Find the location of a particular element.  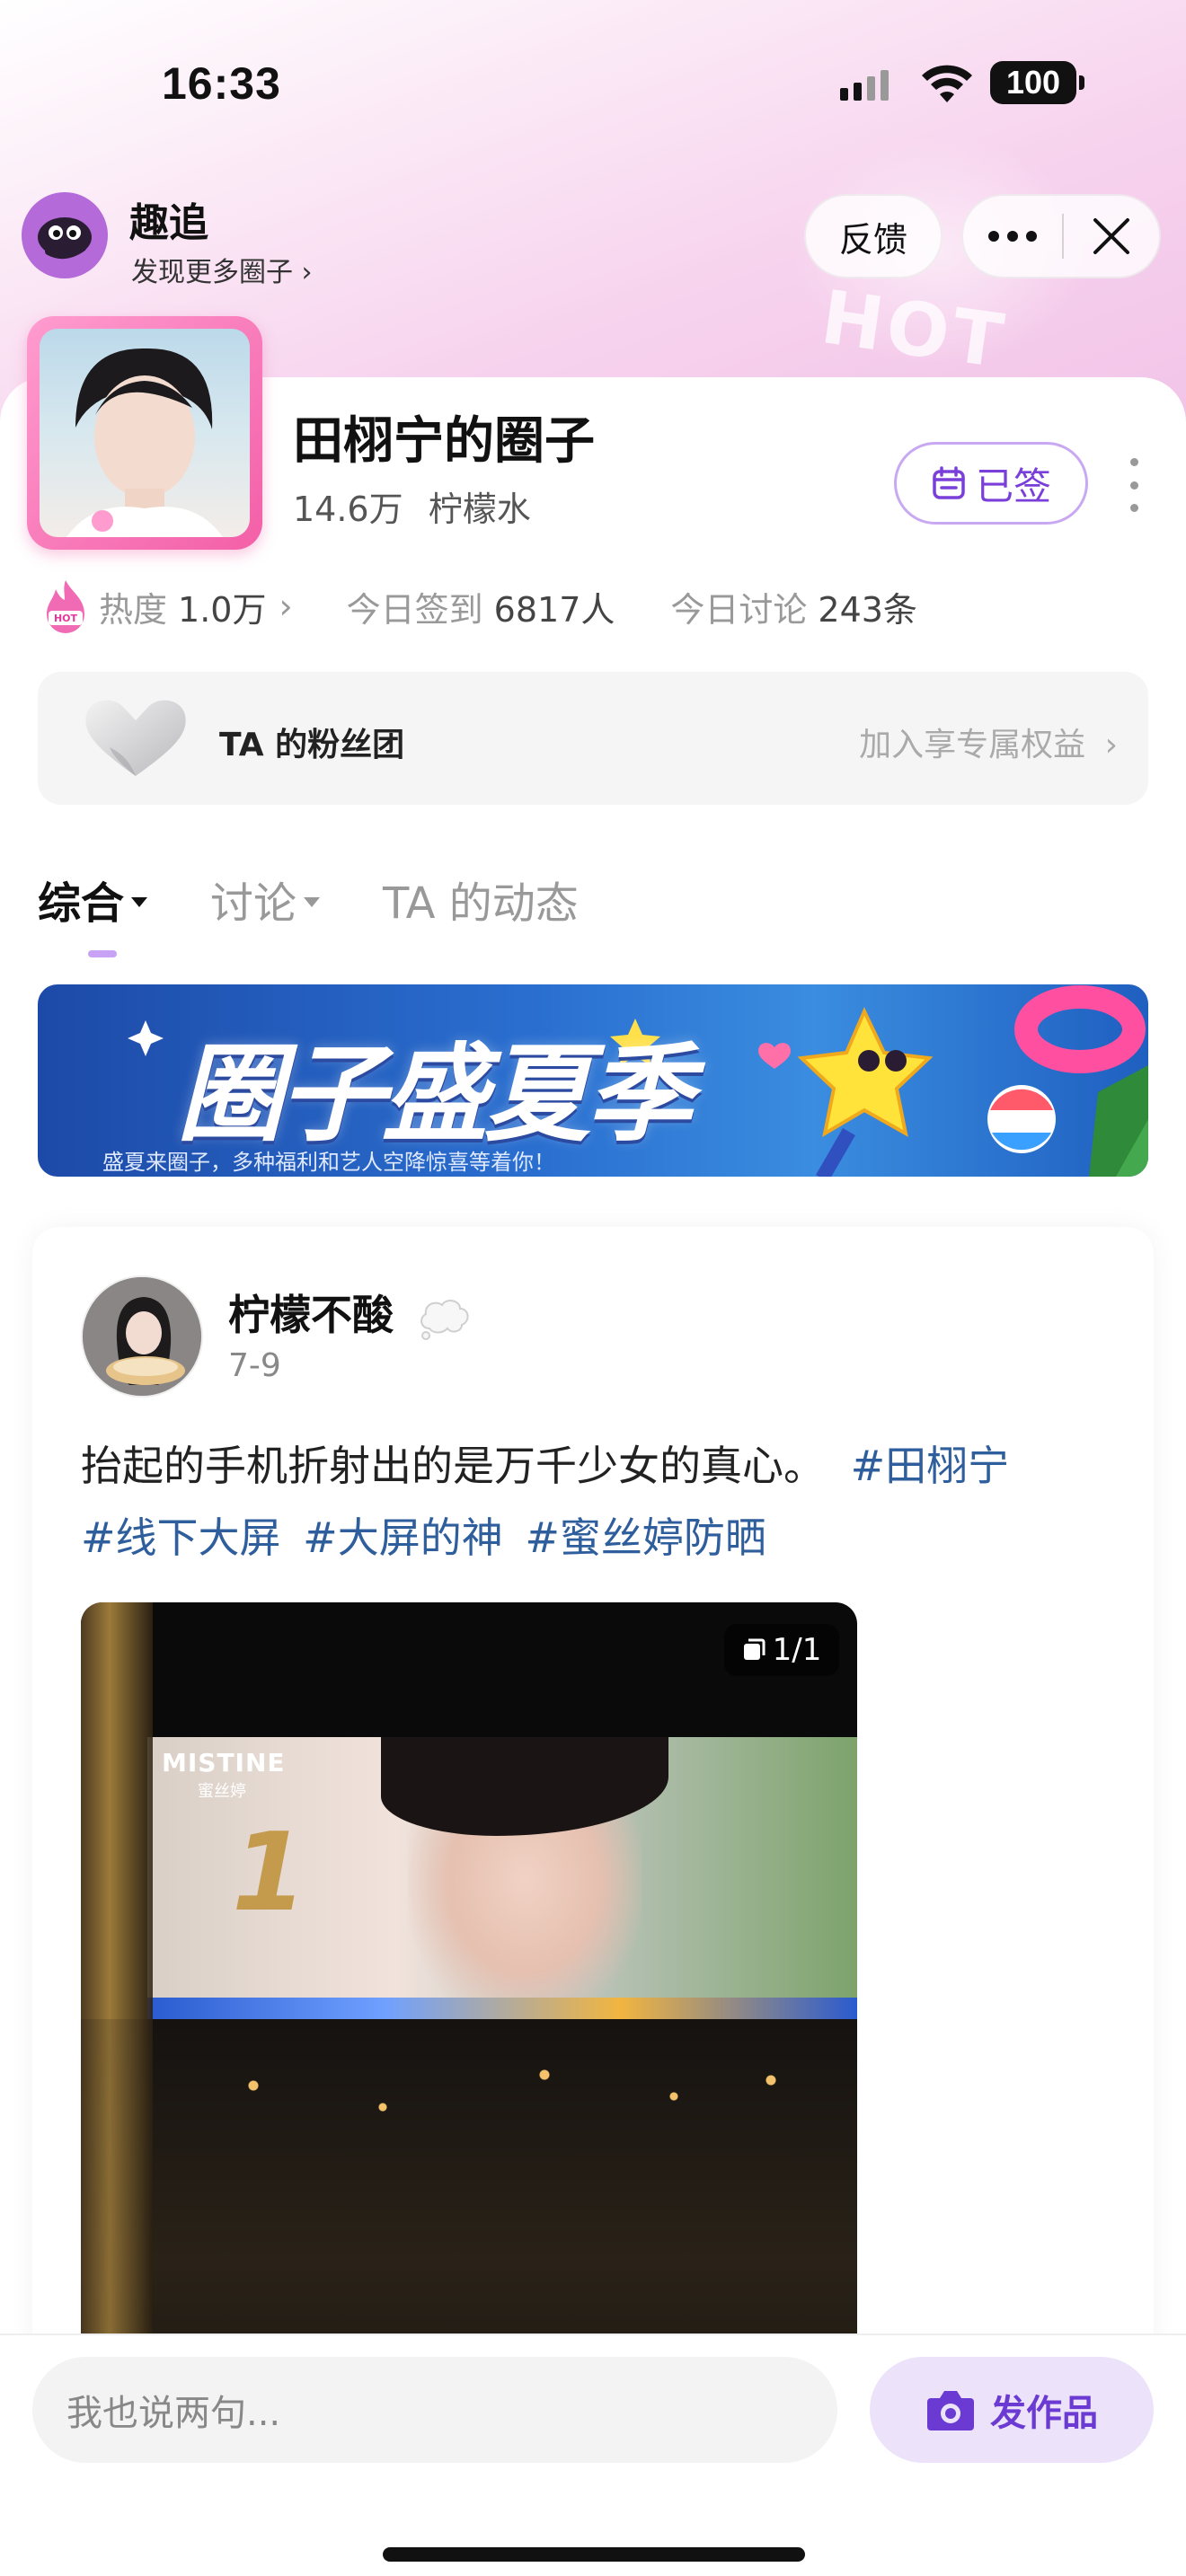

gallery-icon is located at coordinates (754, 1649).